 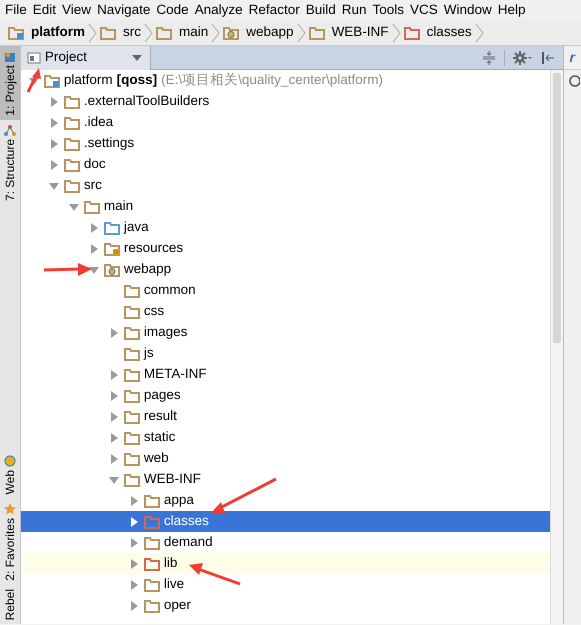 I want to click on tree-row: META-INF, so click(x=285, y=374).